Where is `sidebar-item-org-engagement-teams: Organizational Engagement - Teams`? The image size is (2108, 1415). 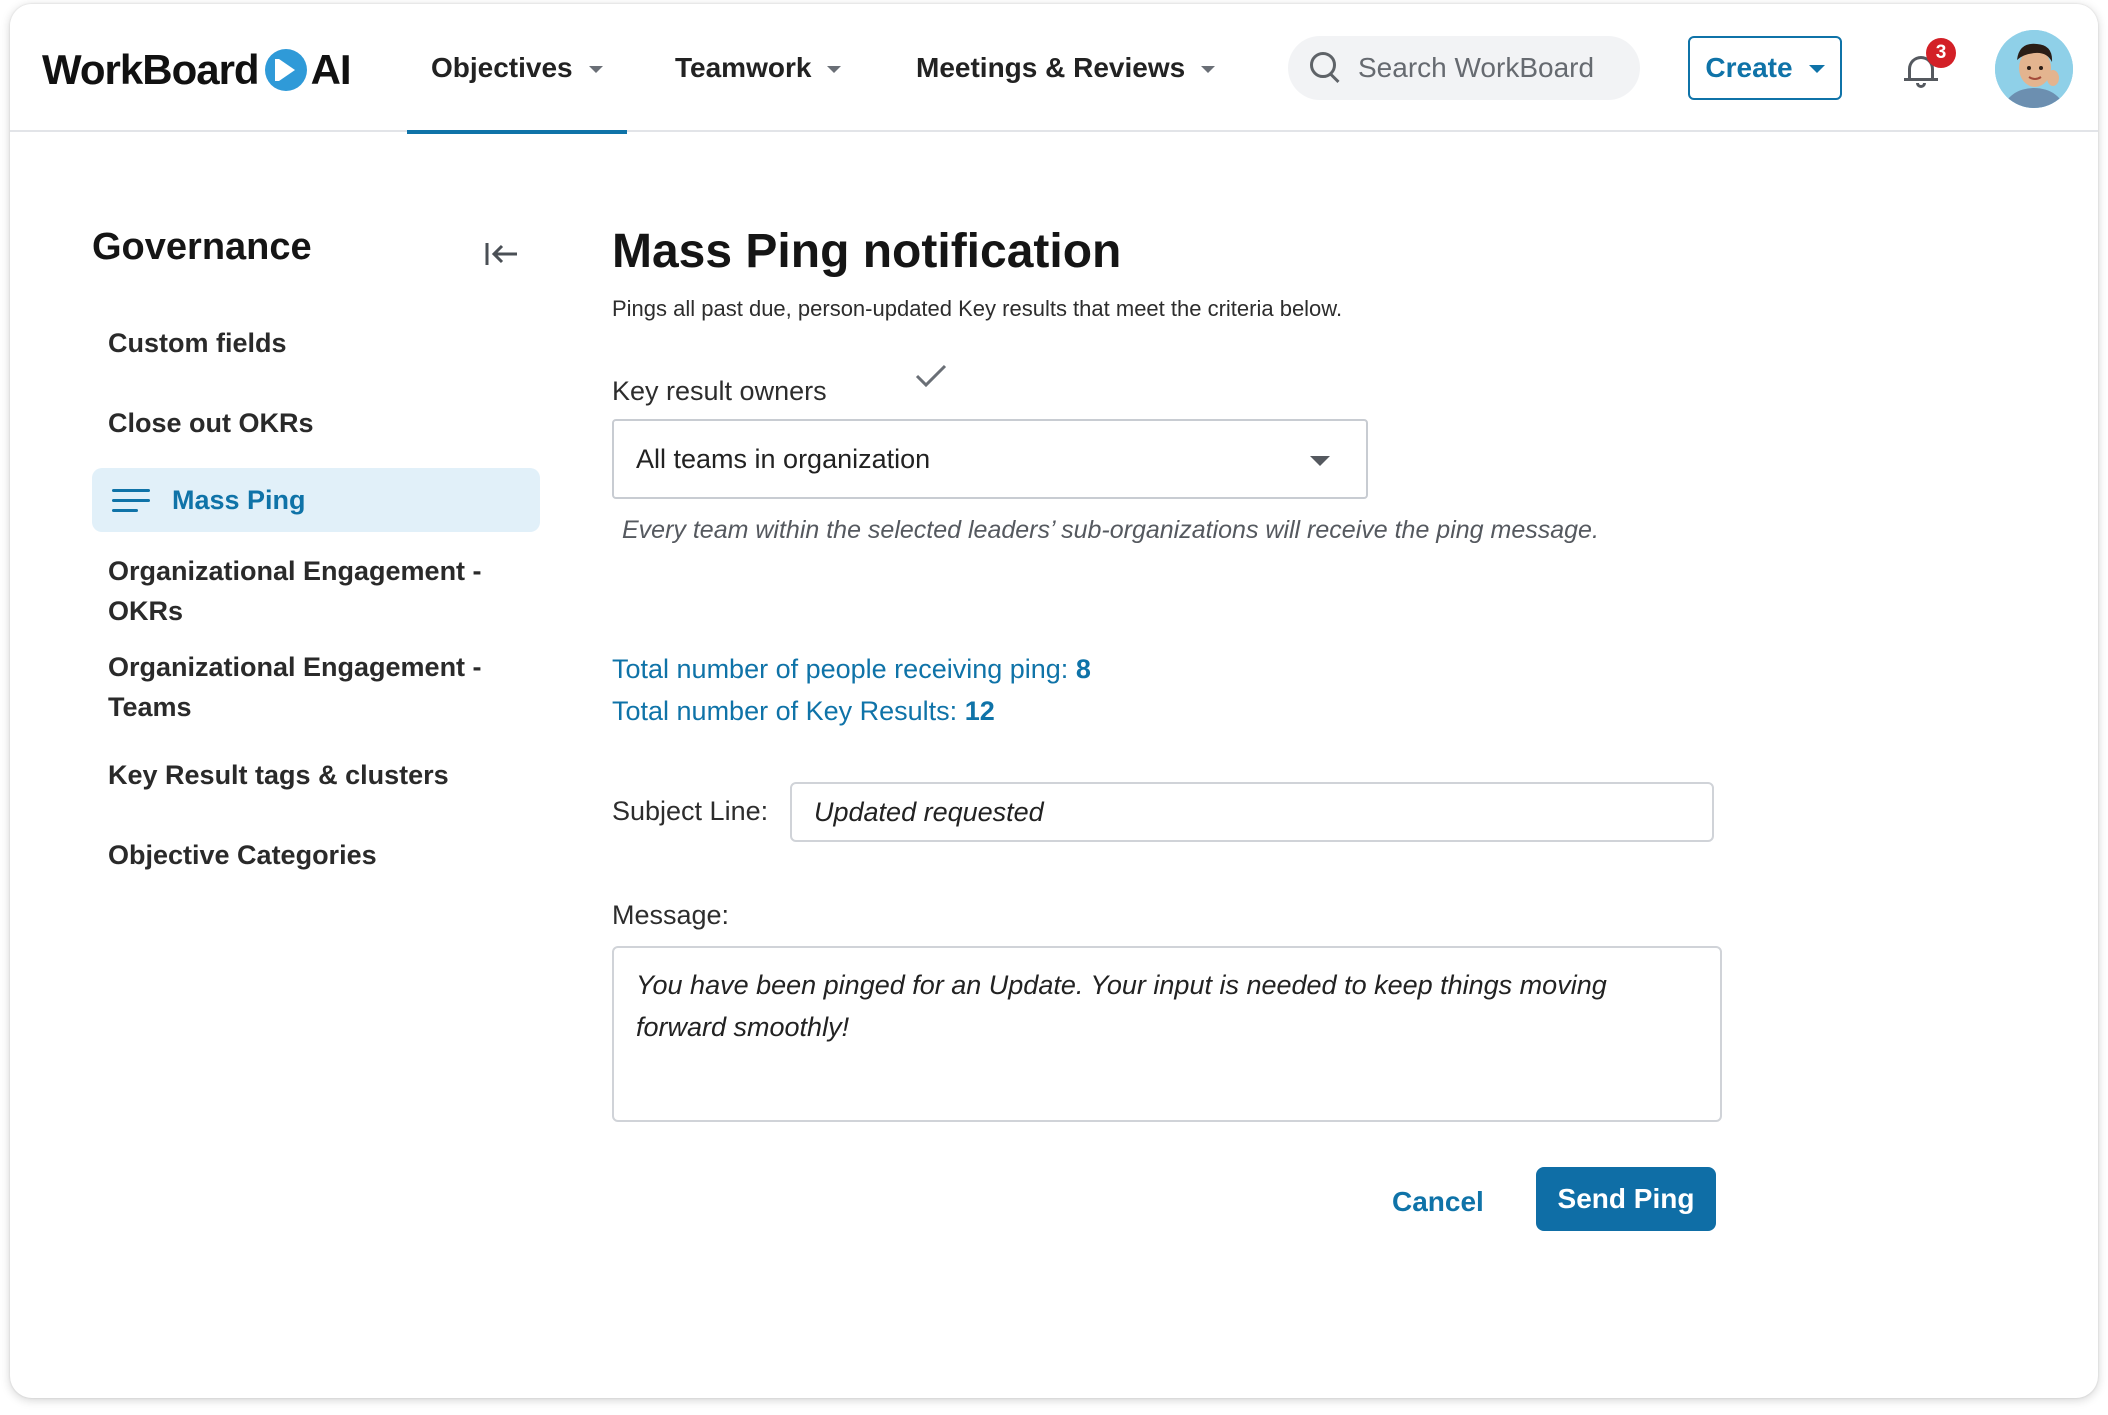
sidebar-item-org-engagement-teams: Organizational Engagement - Teams is located at coordinates (302, 687).